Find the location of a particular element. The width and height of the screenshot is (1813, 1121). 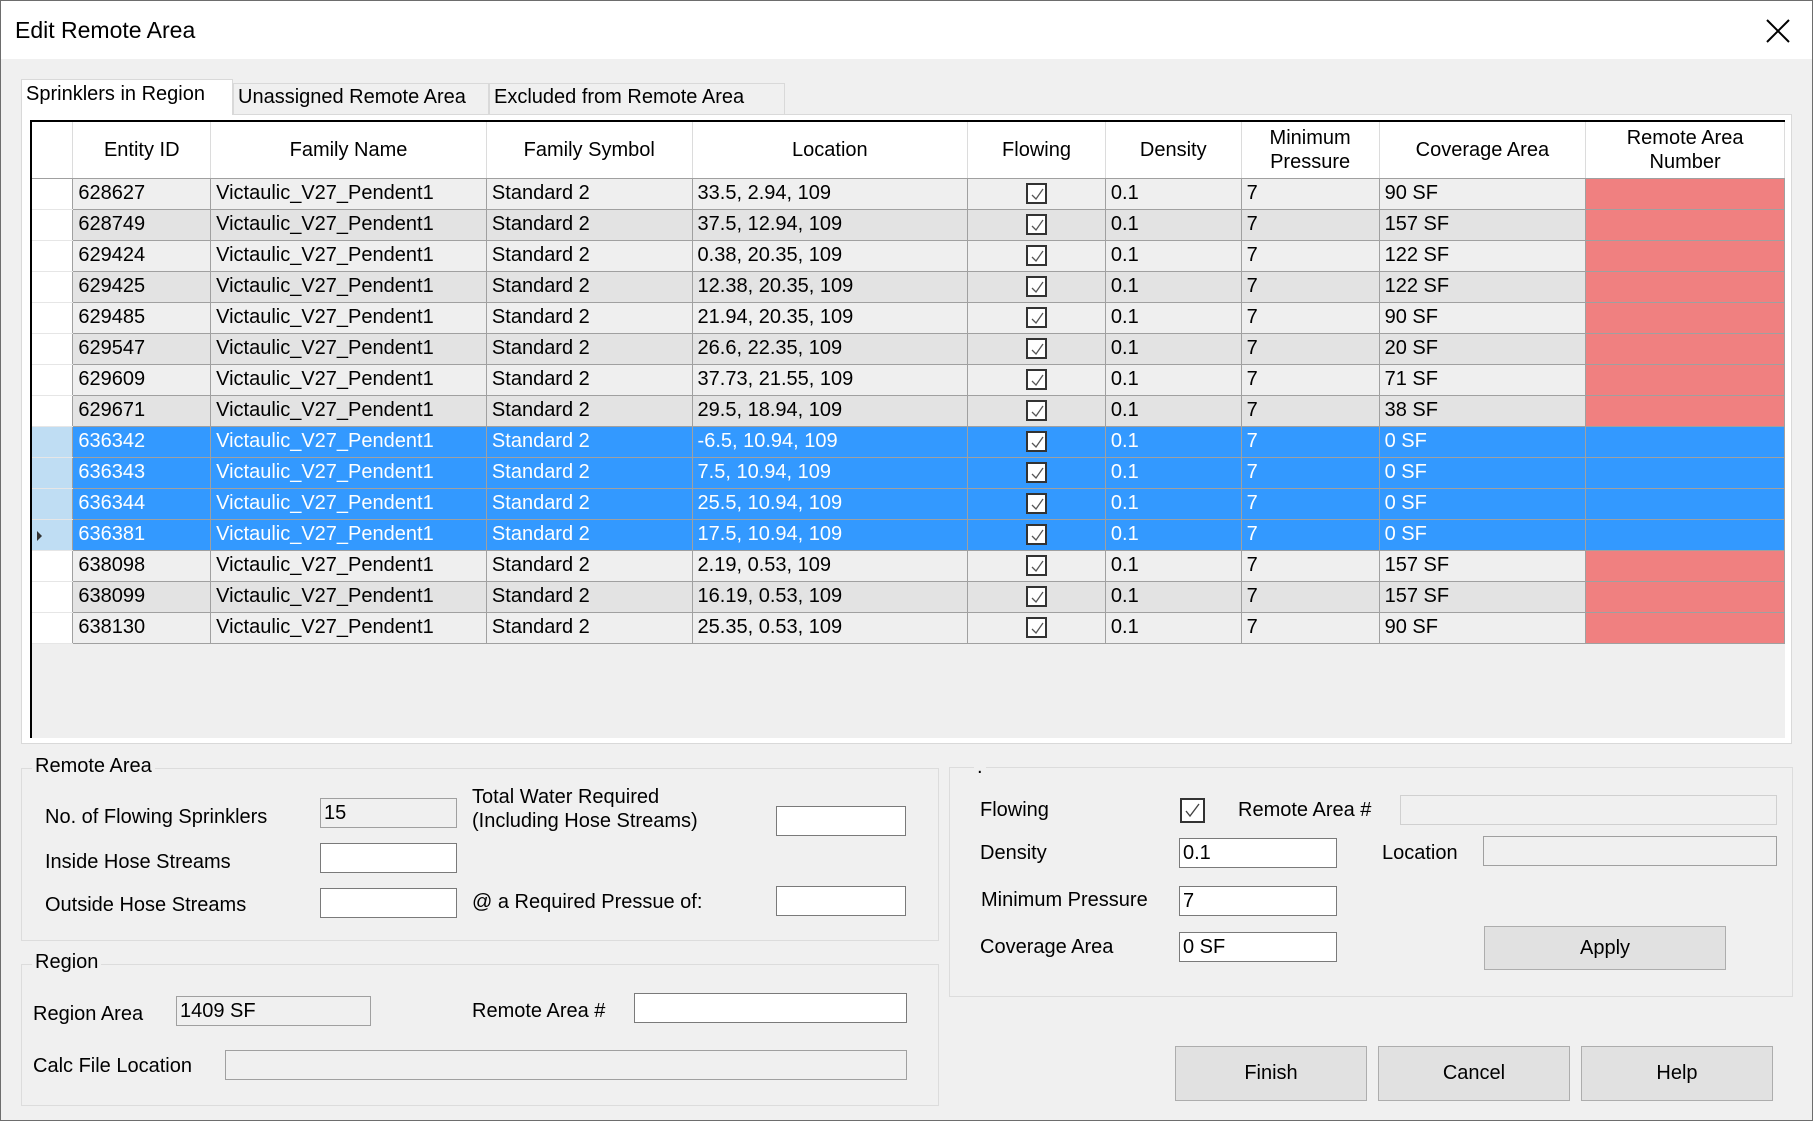

column-header-family-name: Family Name is located at coordinates (348, 150).